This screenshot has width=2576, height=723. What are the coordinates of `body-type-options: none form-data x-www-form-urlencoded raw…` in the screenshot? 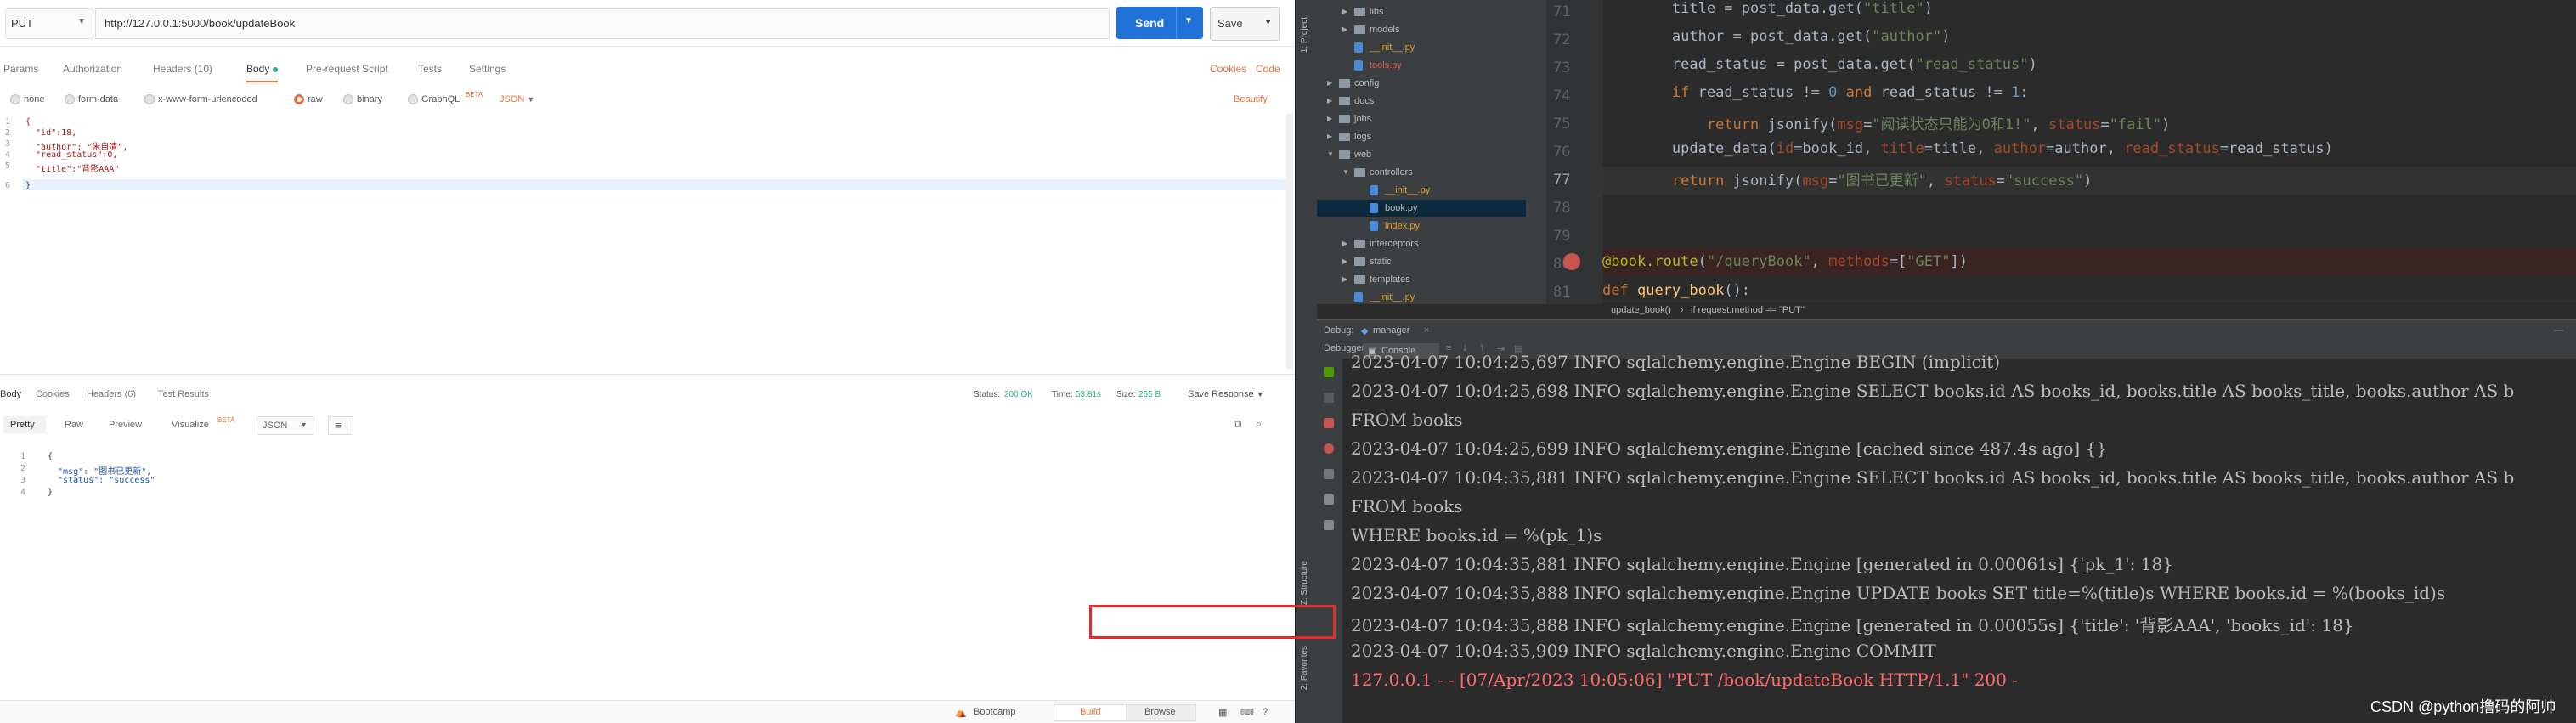 It's located at (647, 100).